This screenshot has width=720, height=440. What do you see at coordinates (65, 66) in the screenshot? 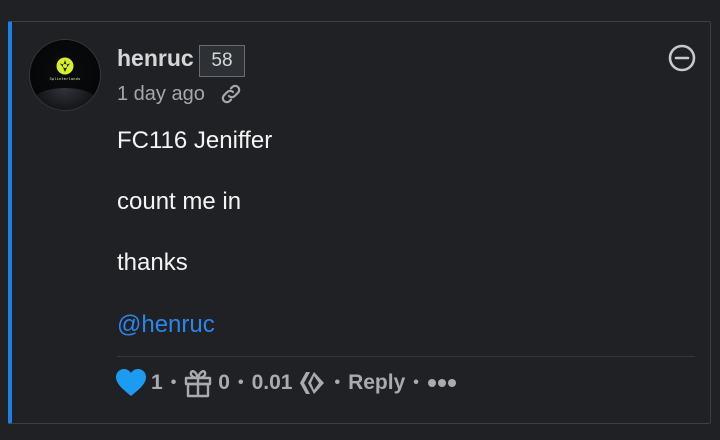
I see `splinterlands-logo-icon` at bounding box center [65, 66].